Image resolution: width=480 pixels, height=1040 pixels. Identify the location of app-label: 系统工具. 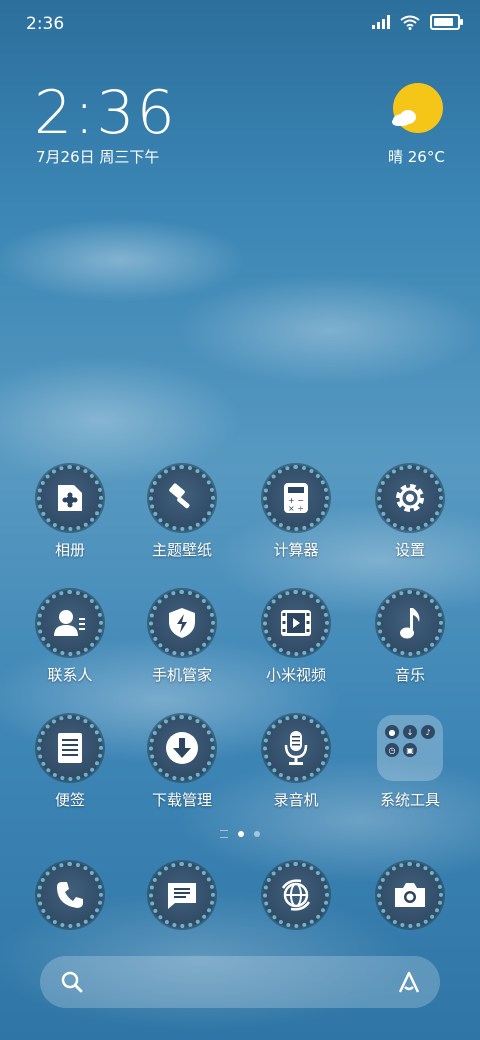
(409, 800).